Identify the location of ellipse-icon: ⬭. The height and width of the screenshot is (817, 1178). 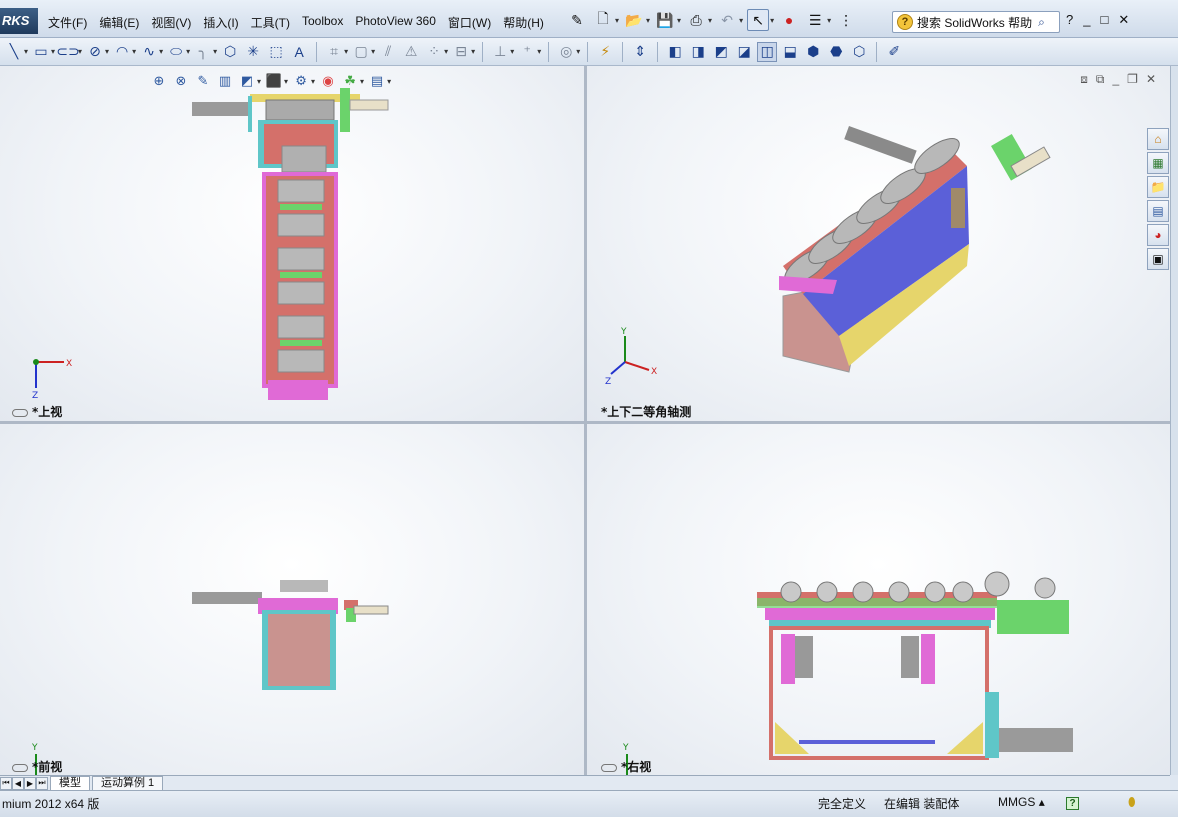
(176, 52).